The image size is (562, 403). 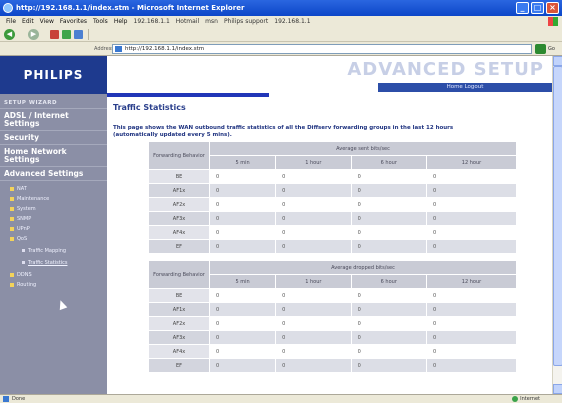 What do you see at coordinates (54, 138) in the screenshot?
I see `sidebar-item-security: Security` at bounding box center [54, 138].